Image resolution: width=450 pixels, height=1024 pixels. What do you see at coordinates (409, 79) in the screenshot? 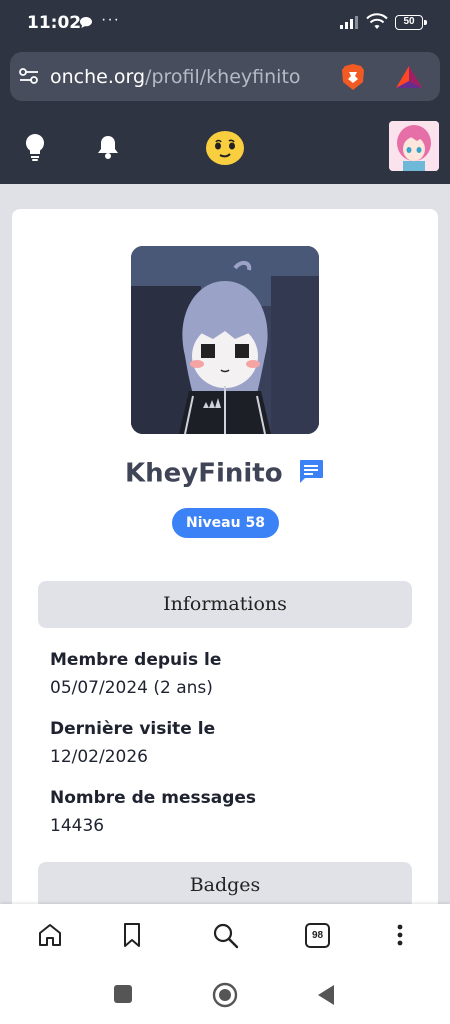
I see `brave-rewards-icon` at bounding box center [409, 79].